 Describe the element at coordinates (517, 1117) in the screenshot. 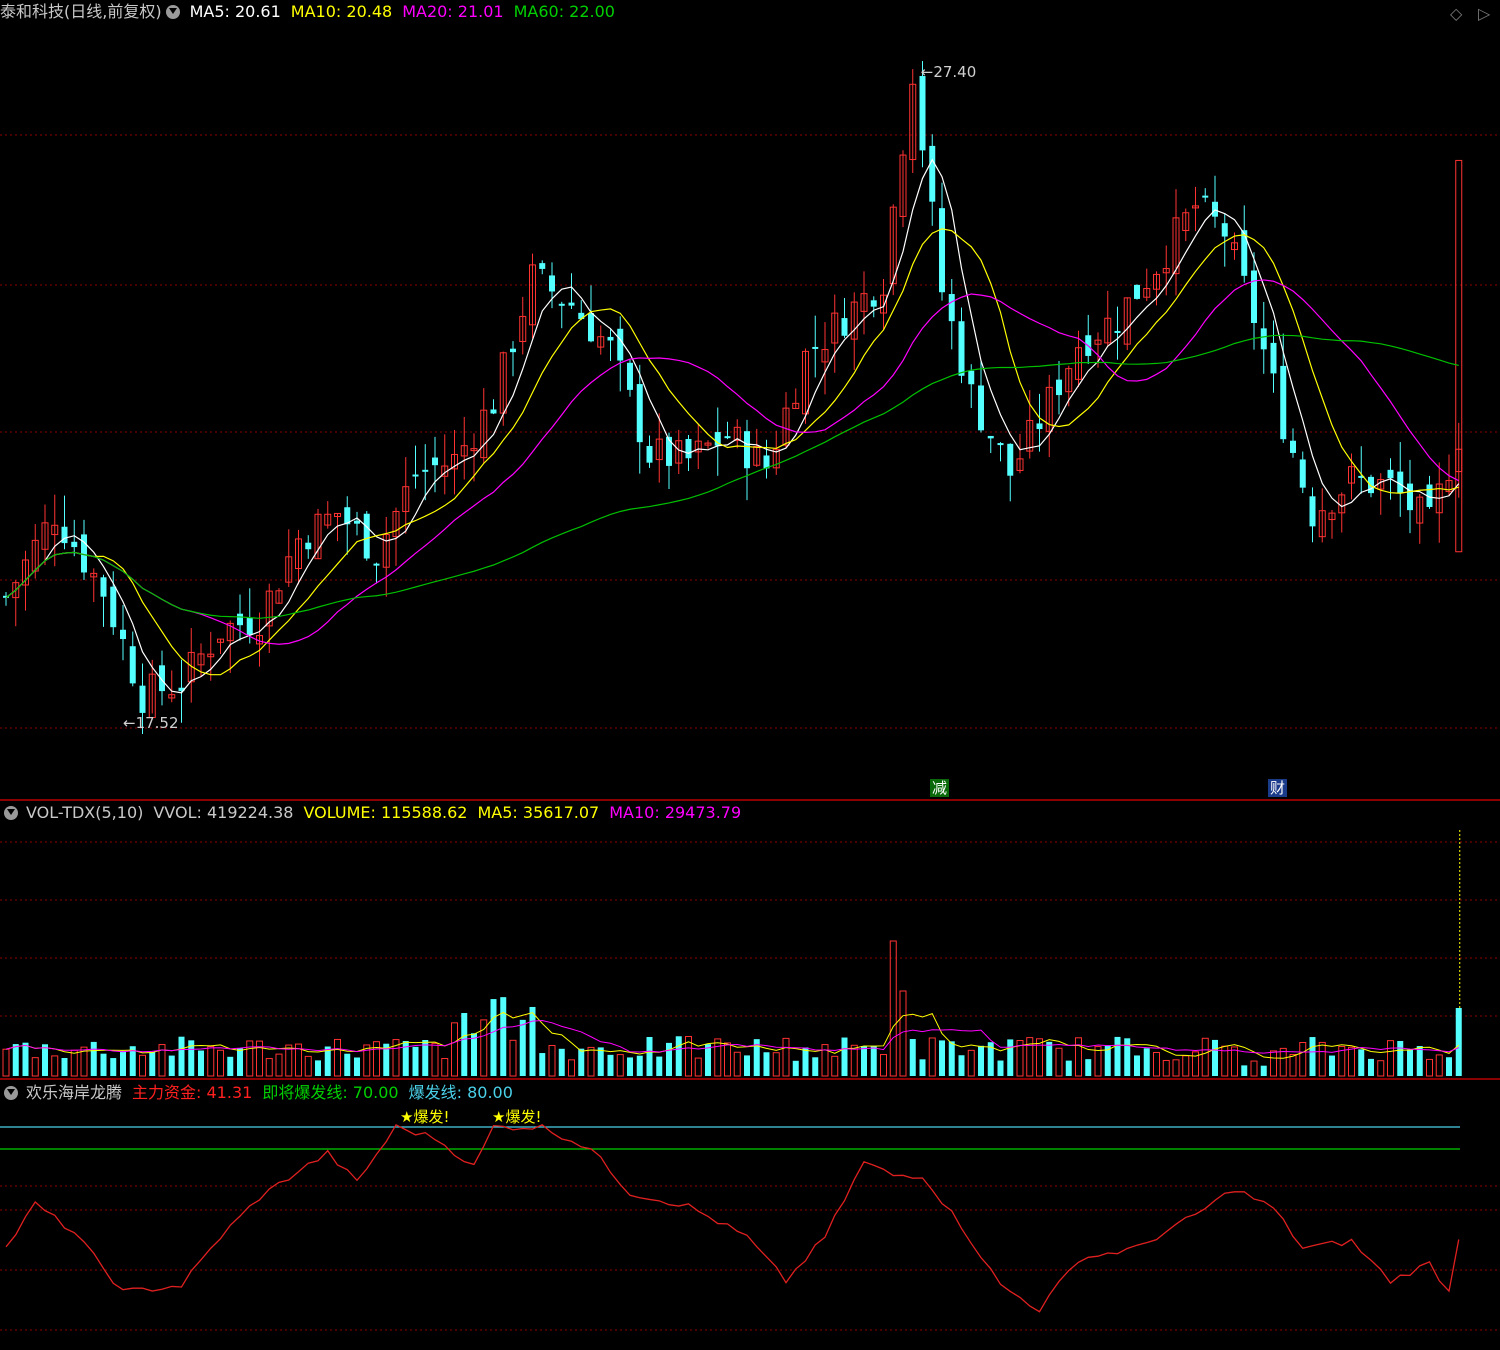

I see `burst-signal: ★爆发!` at that location.